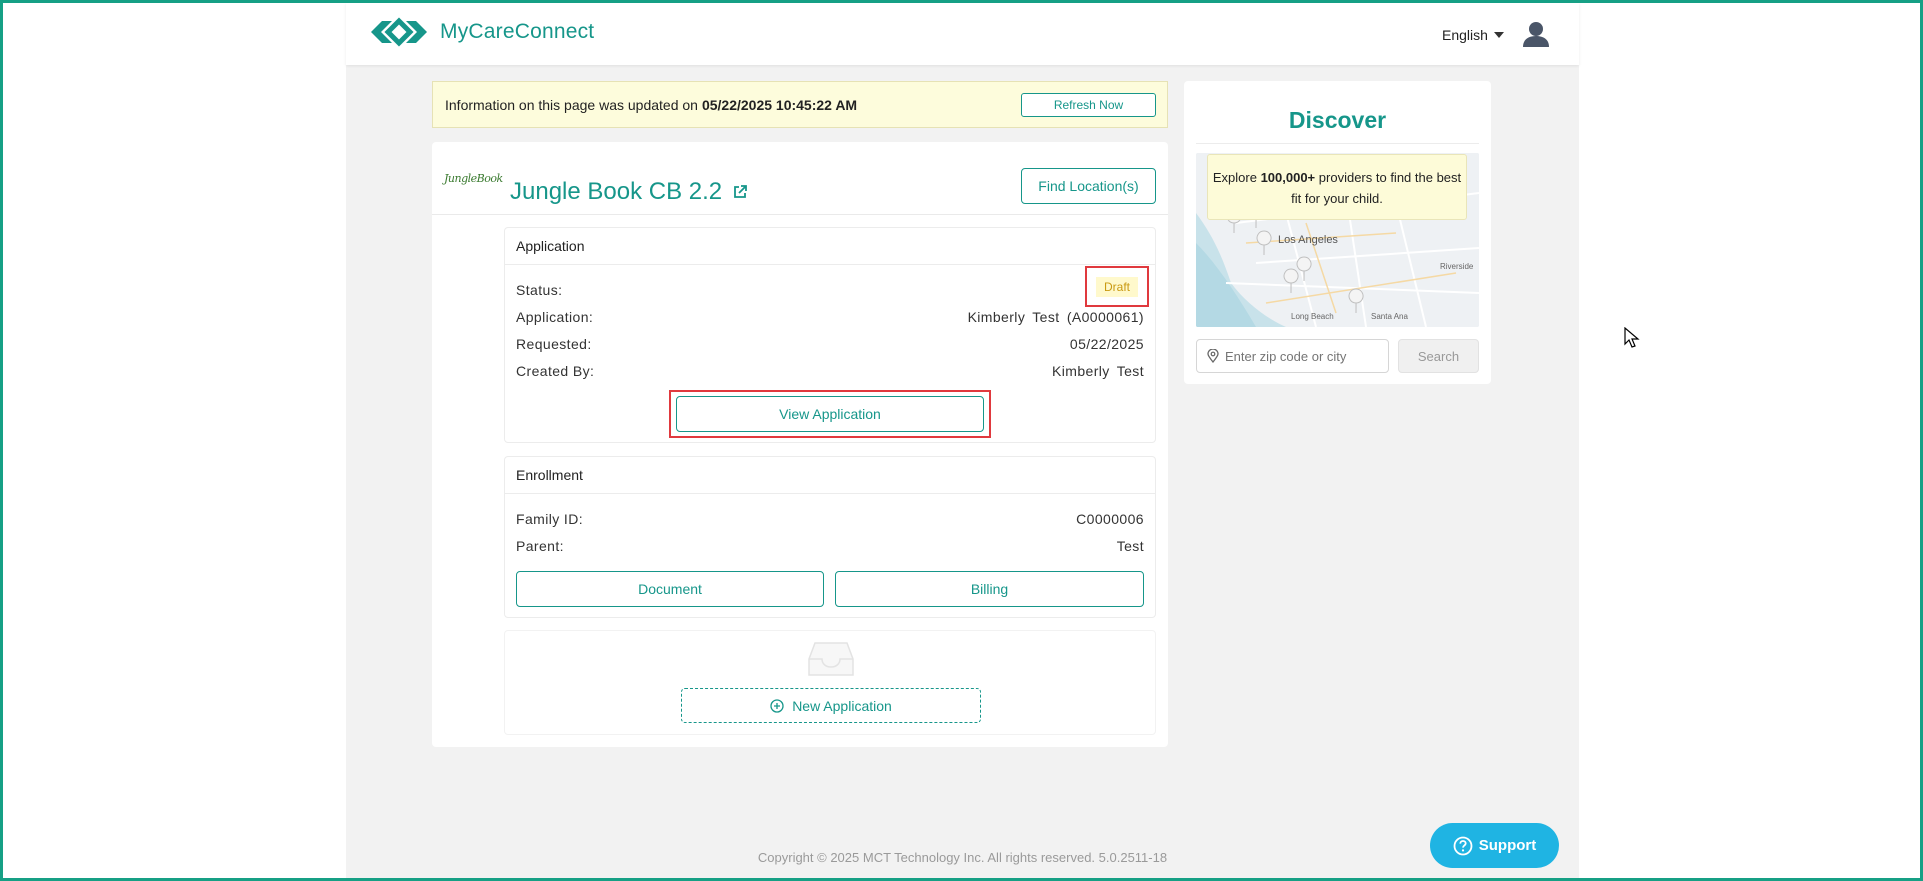 The width and height of the screenshot is (1923, 881). I want to click on created-by-label: Created By:, so click(555, 371).